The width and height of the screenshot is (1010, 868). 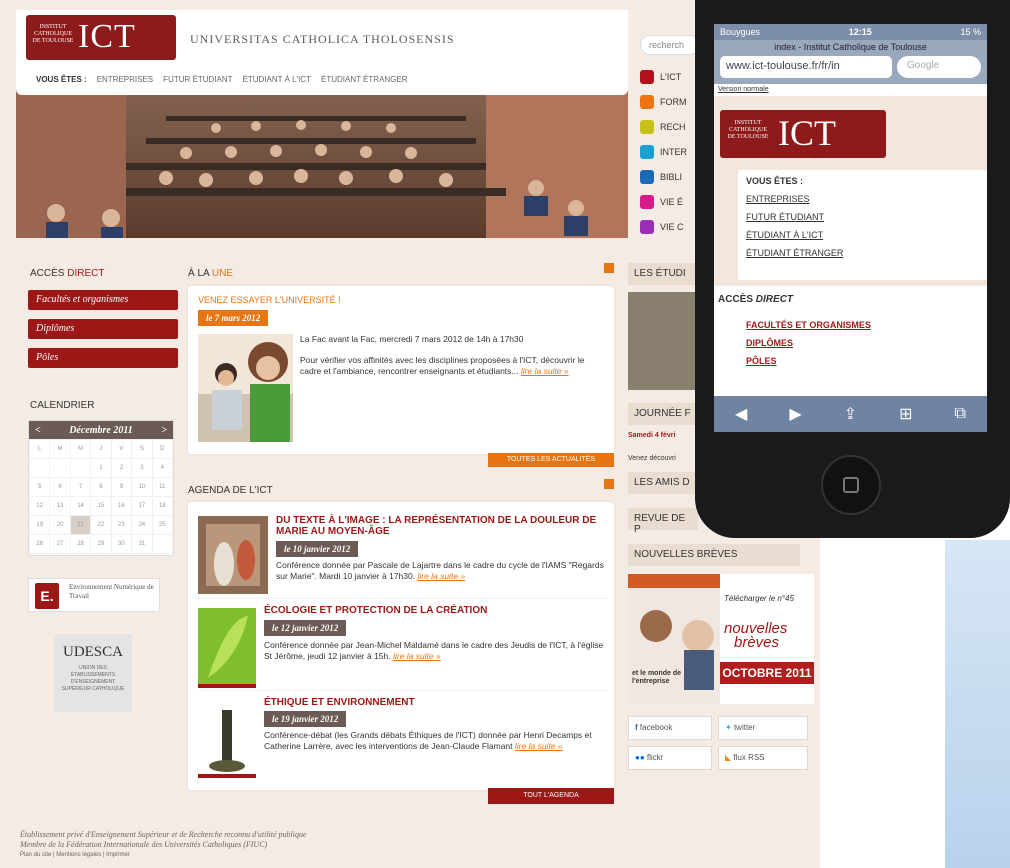 I want to click on calendar-day: 12, so click(x=39, y=506).